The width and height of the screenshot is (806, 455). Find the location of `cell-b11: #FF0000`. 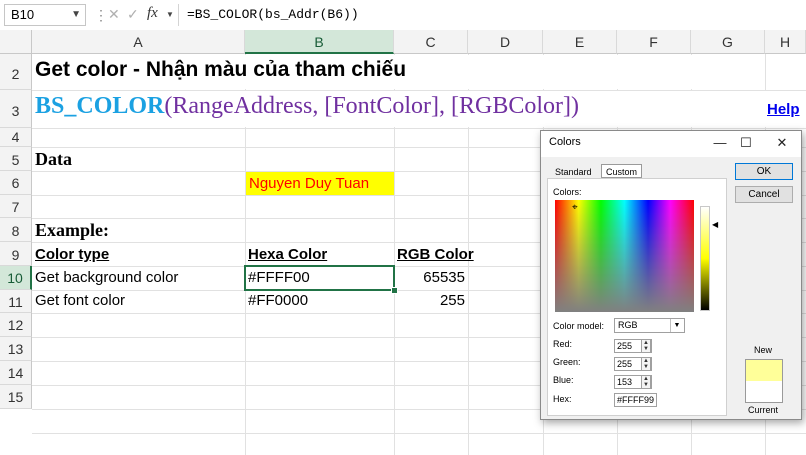

cell-b11: #FF0000 is located at coordinates (278, 300).